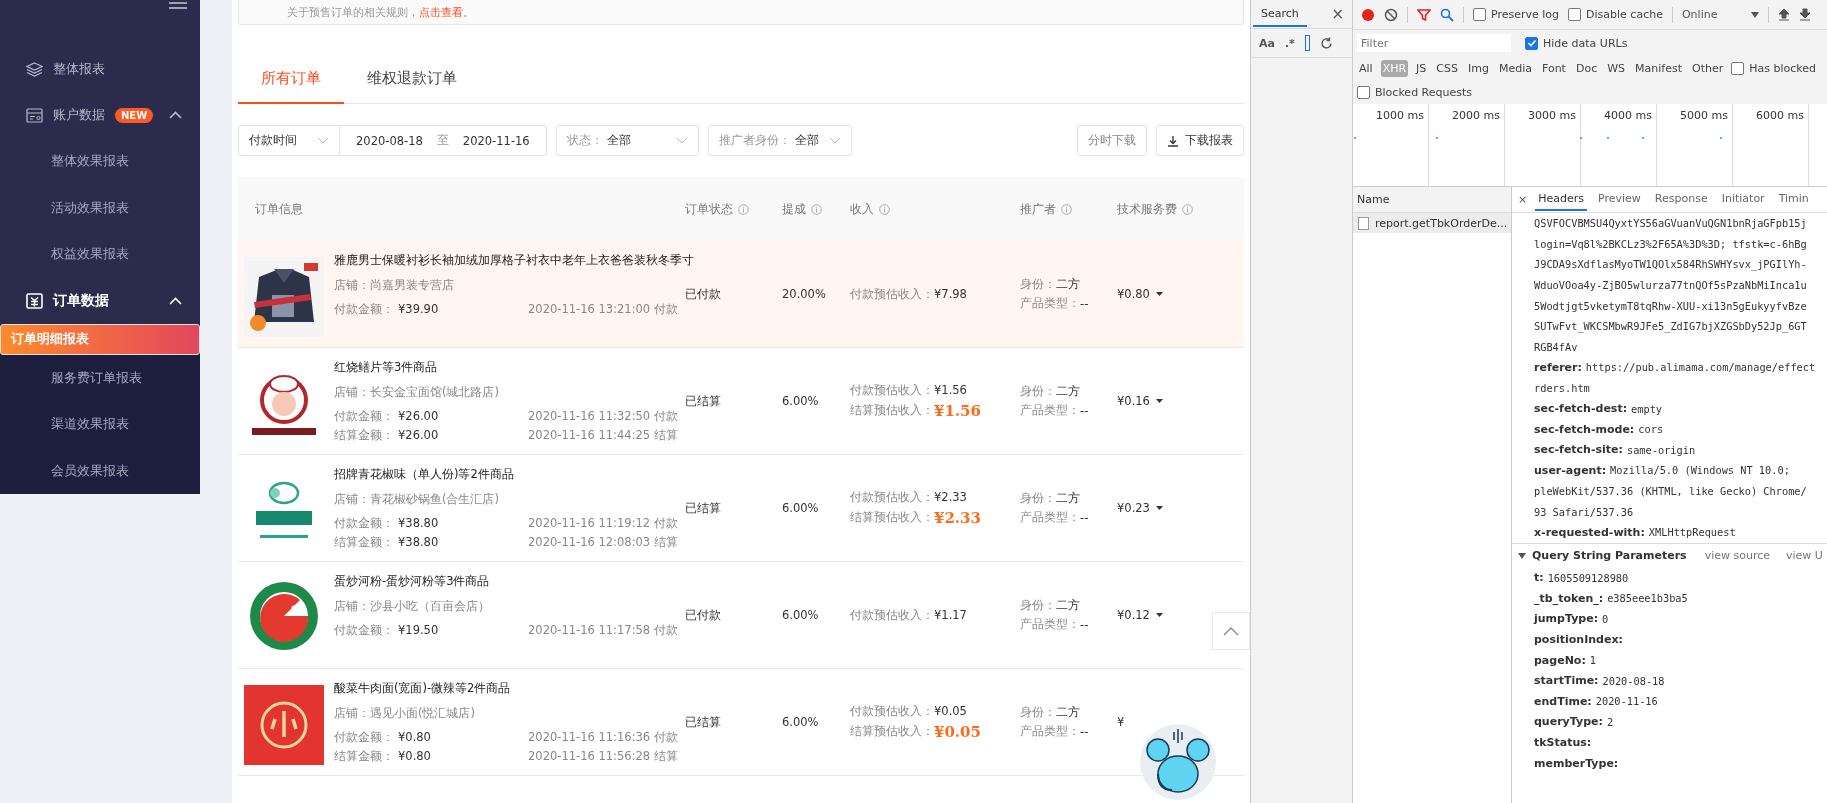 The height and width of the screenshot is (803, 1827). Describe the element at coordinates (1368, 14) in the screenshot. I see `record-icon` at that location.